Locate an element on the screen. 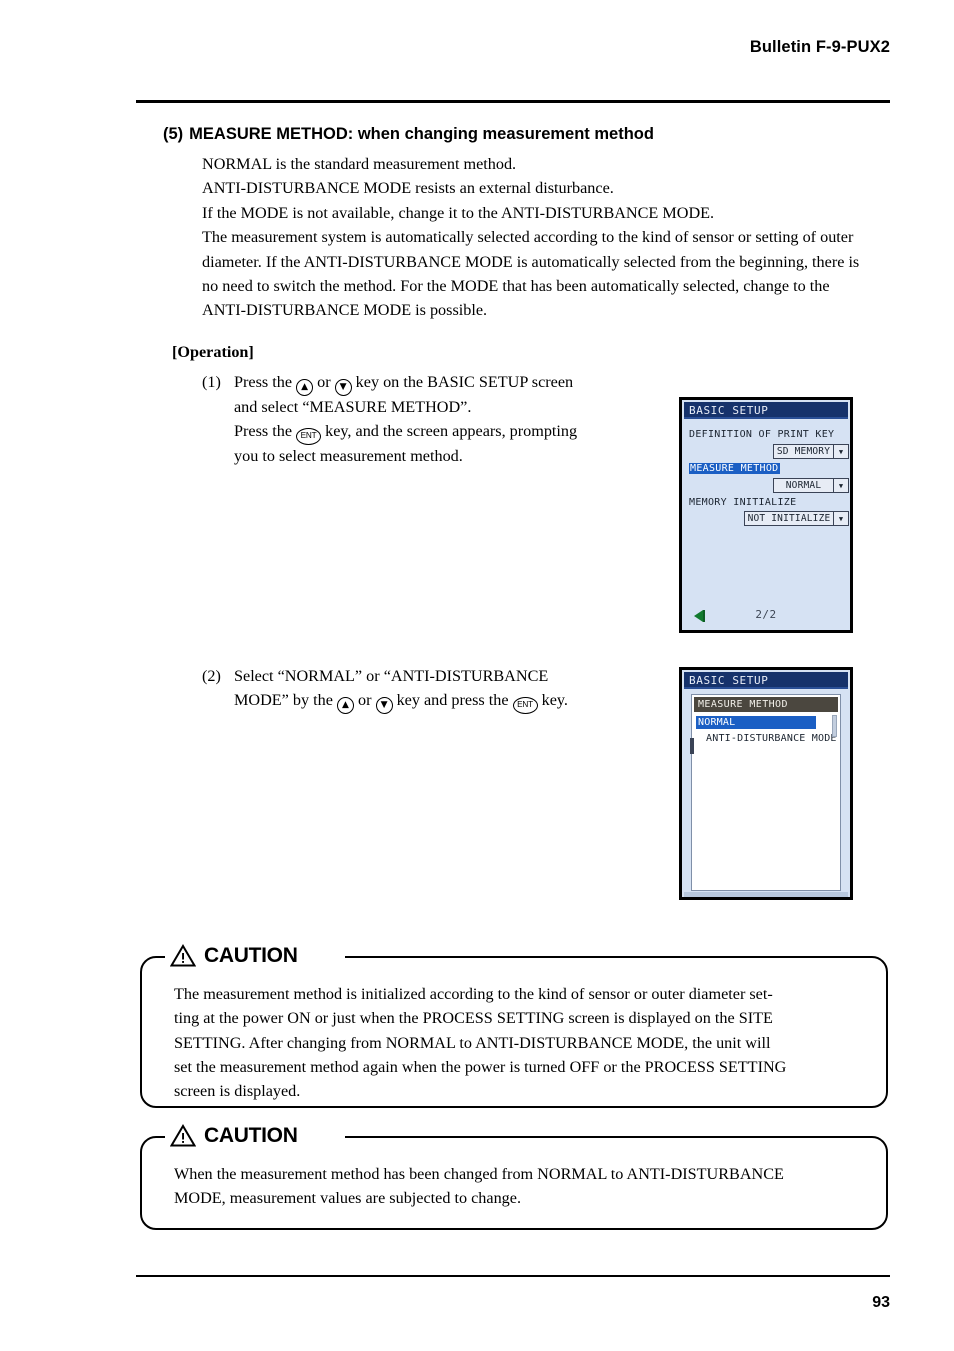  operation-label: [Operation] is located at coordinates (213, 352).